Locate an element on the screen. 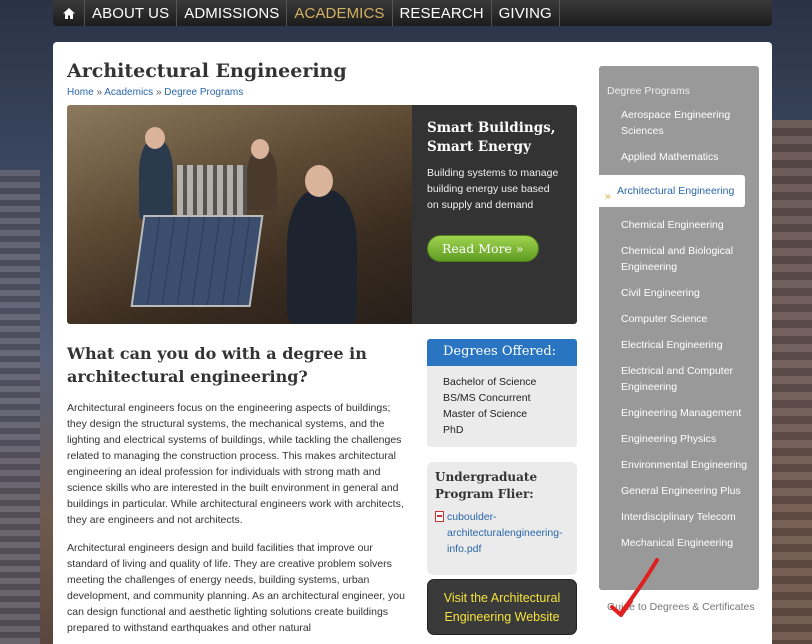  breadcrumb: Home » Academics » Degree Programs is located at coordinates (155, 92).